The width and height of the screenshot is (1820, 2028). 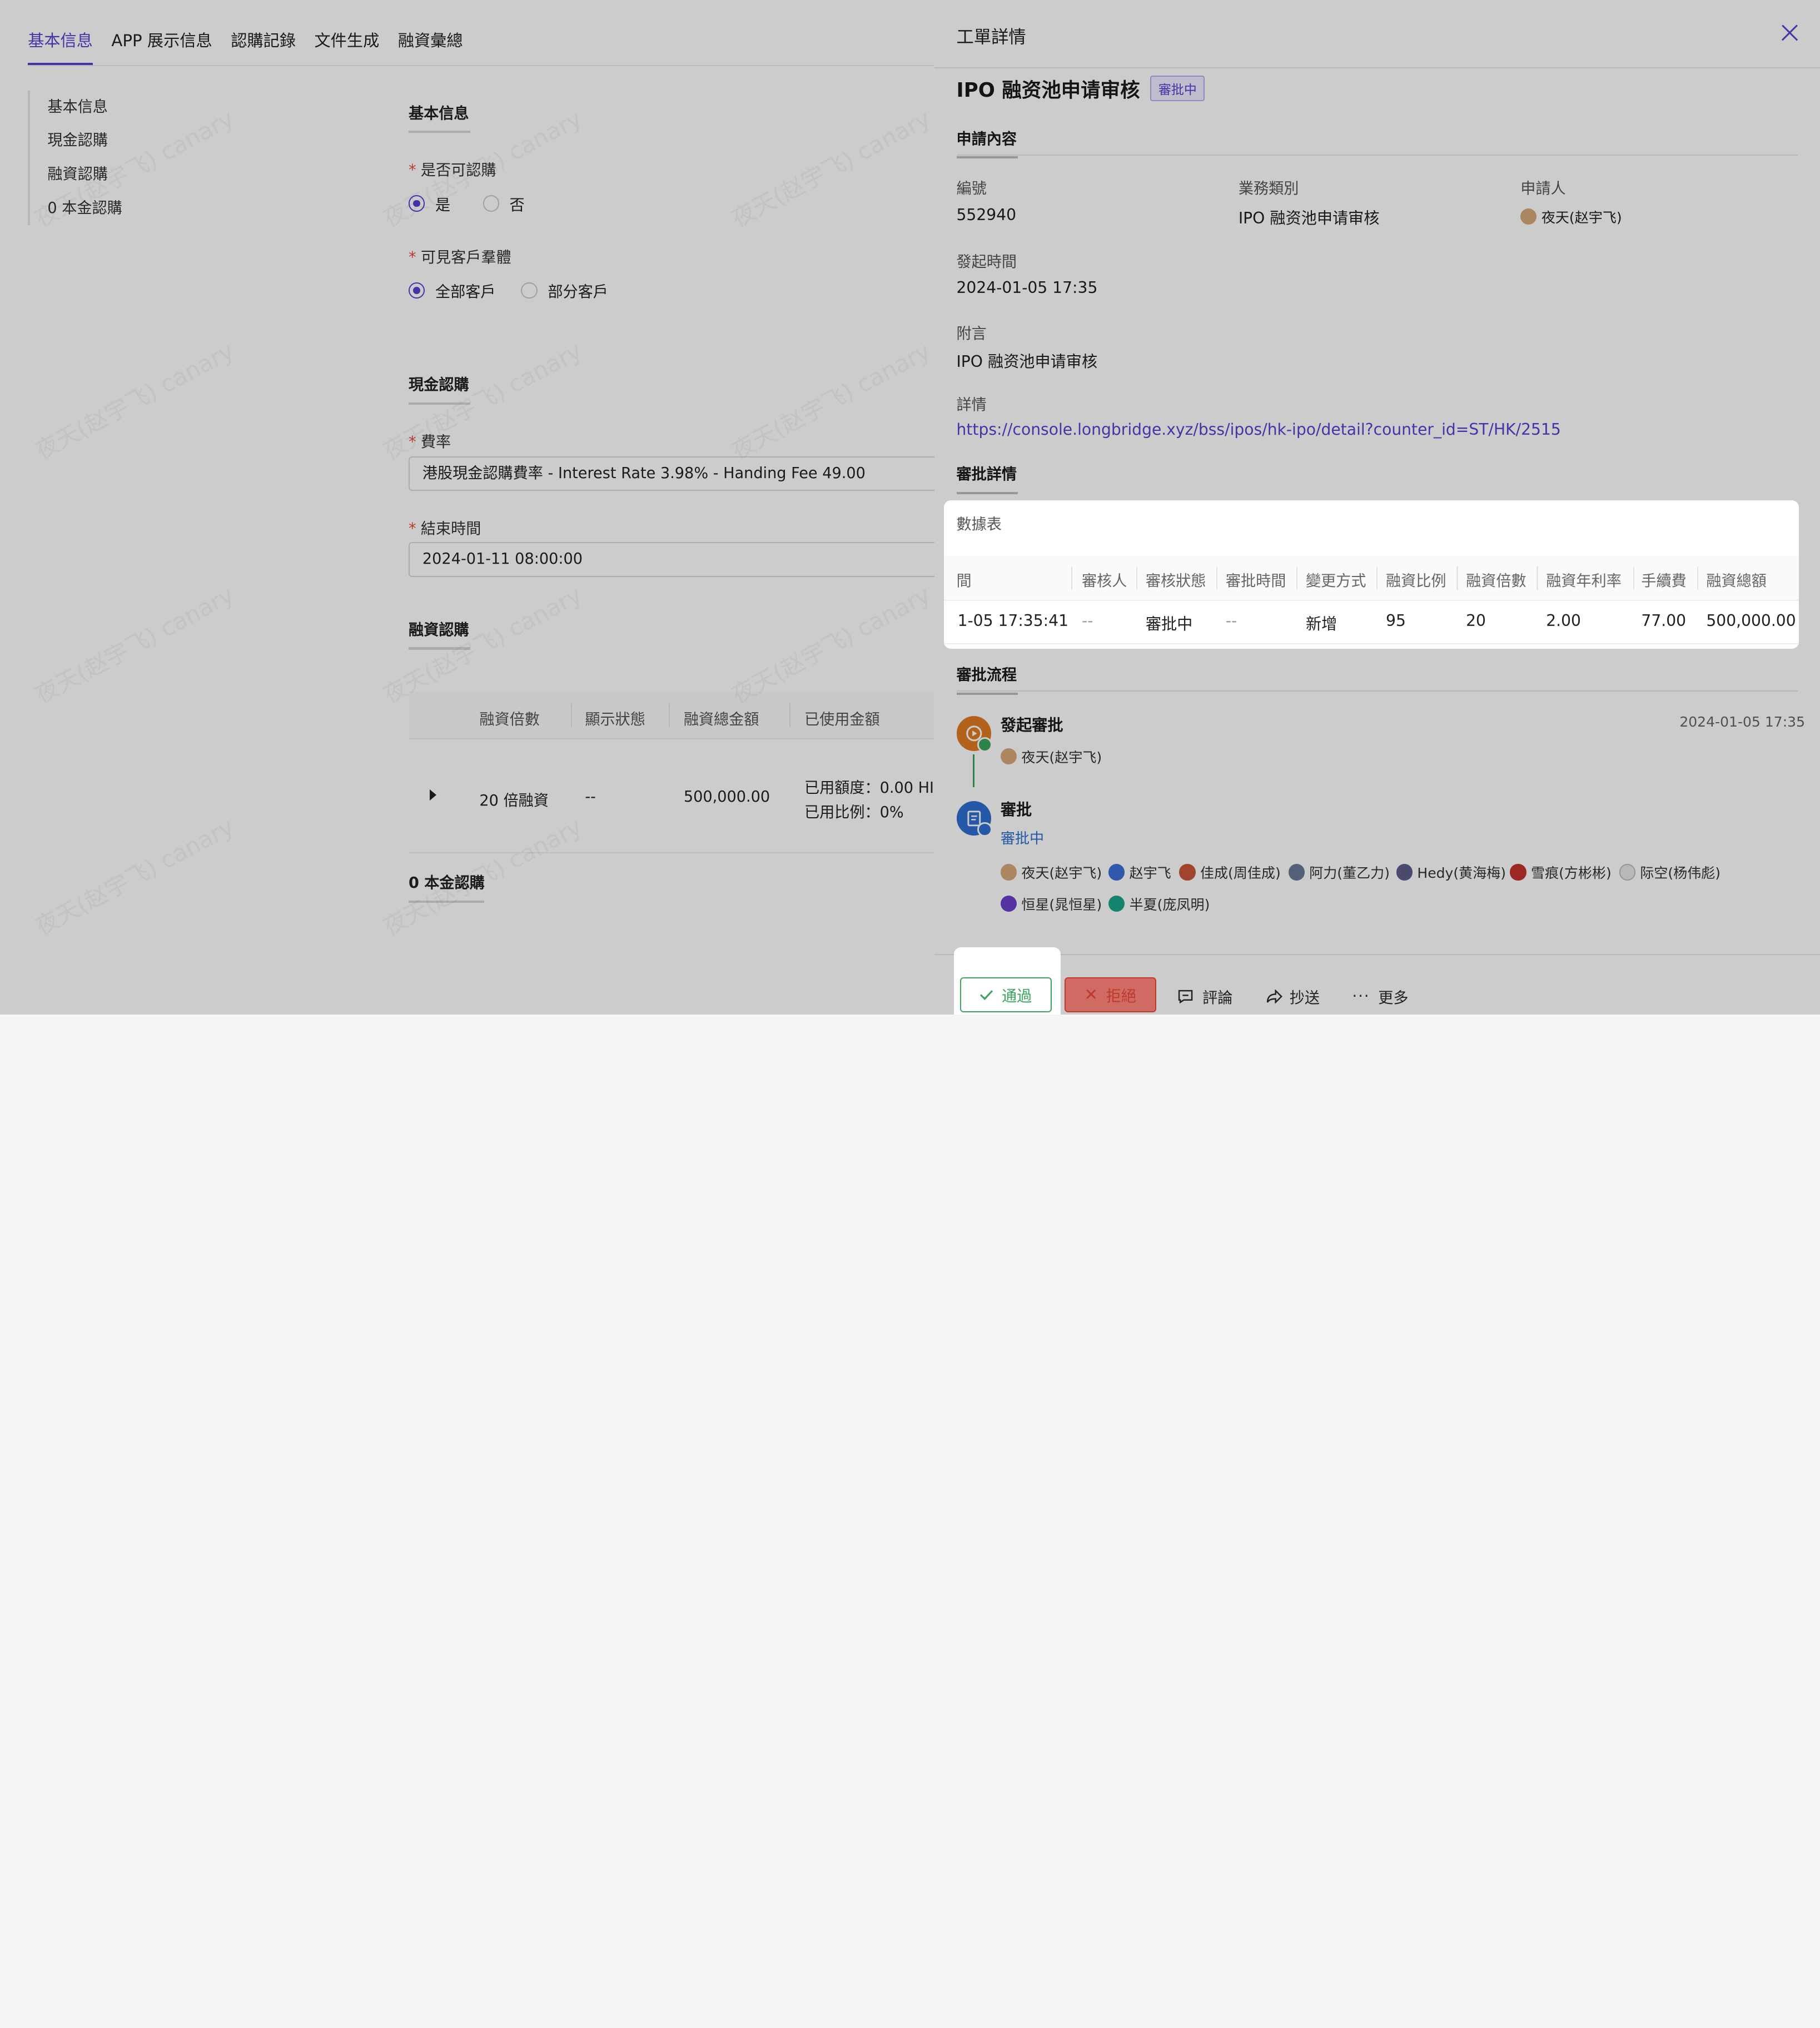 What do you see at coordinates (1664, 582) in the screenshot?
I see `column-header: 手續費` at bounding box center [1664, 582].